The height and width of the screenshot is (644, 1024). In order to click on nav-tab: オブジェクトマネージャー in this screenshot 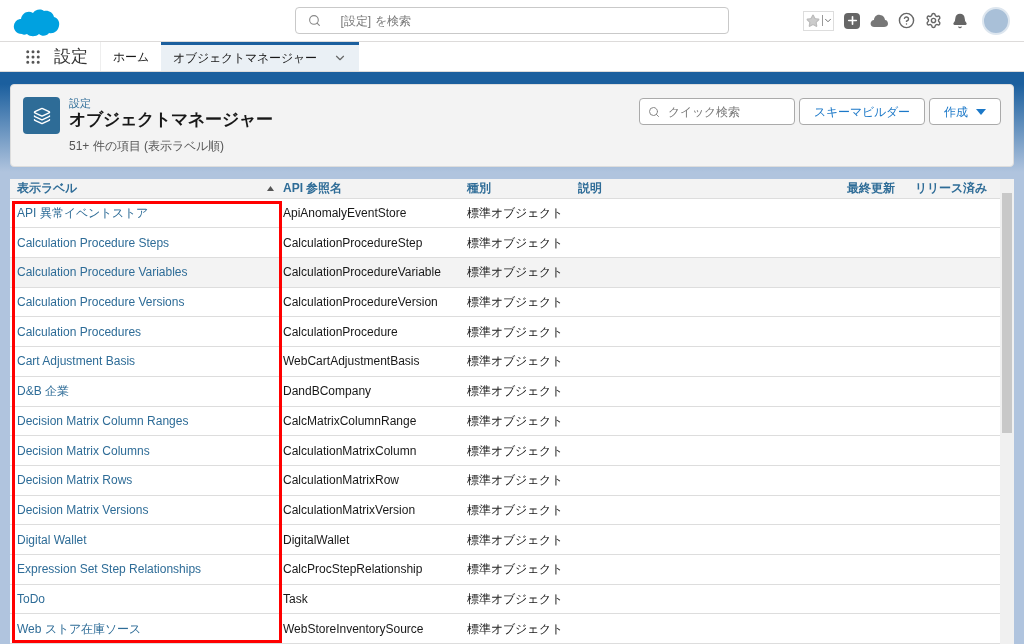, I will do `click(260, 56)`.